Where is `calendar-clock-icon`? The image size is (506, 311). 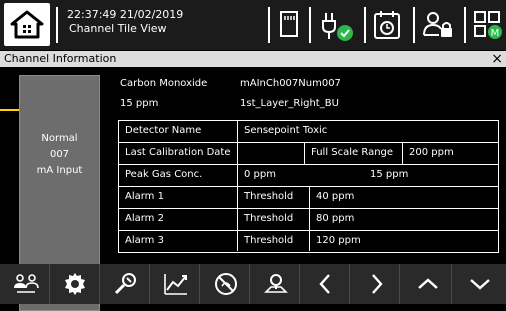 calendar-clock-icon is located at coordinates (387, 25).